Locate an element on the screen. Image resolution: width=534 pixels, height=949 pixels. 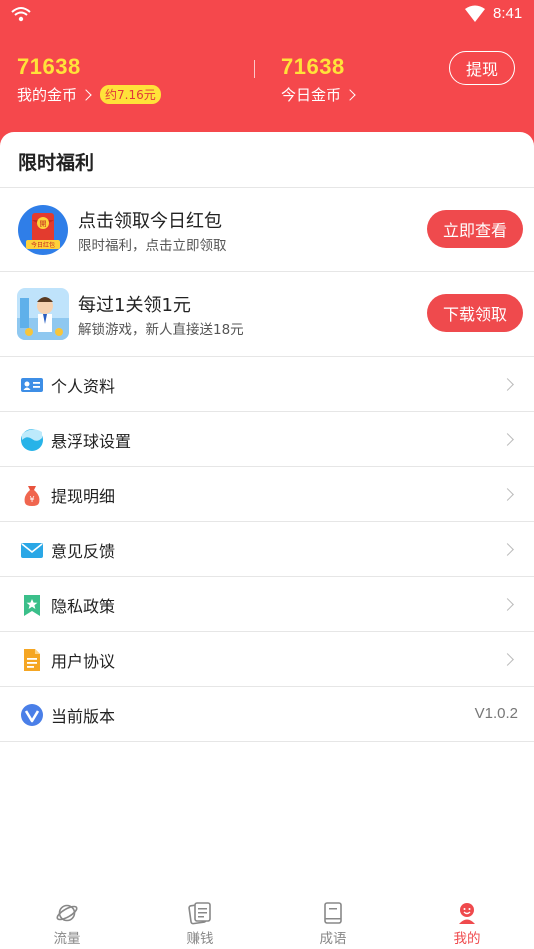
version-value: V1.0.2 is located at coordinates (496, 713).